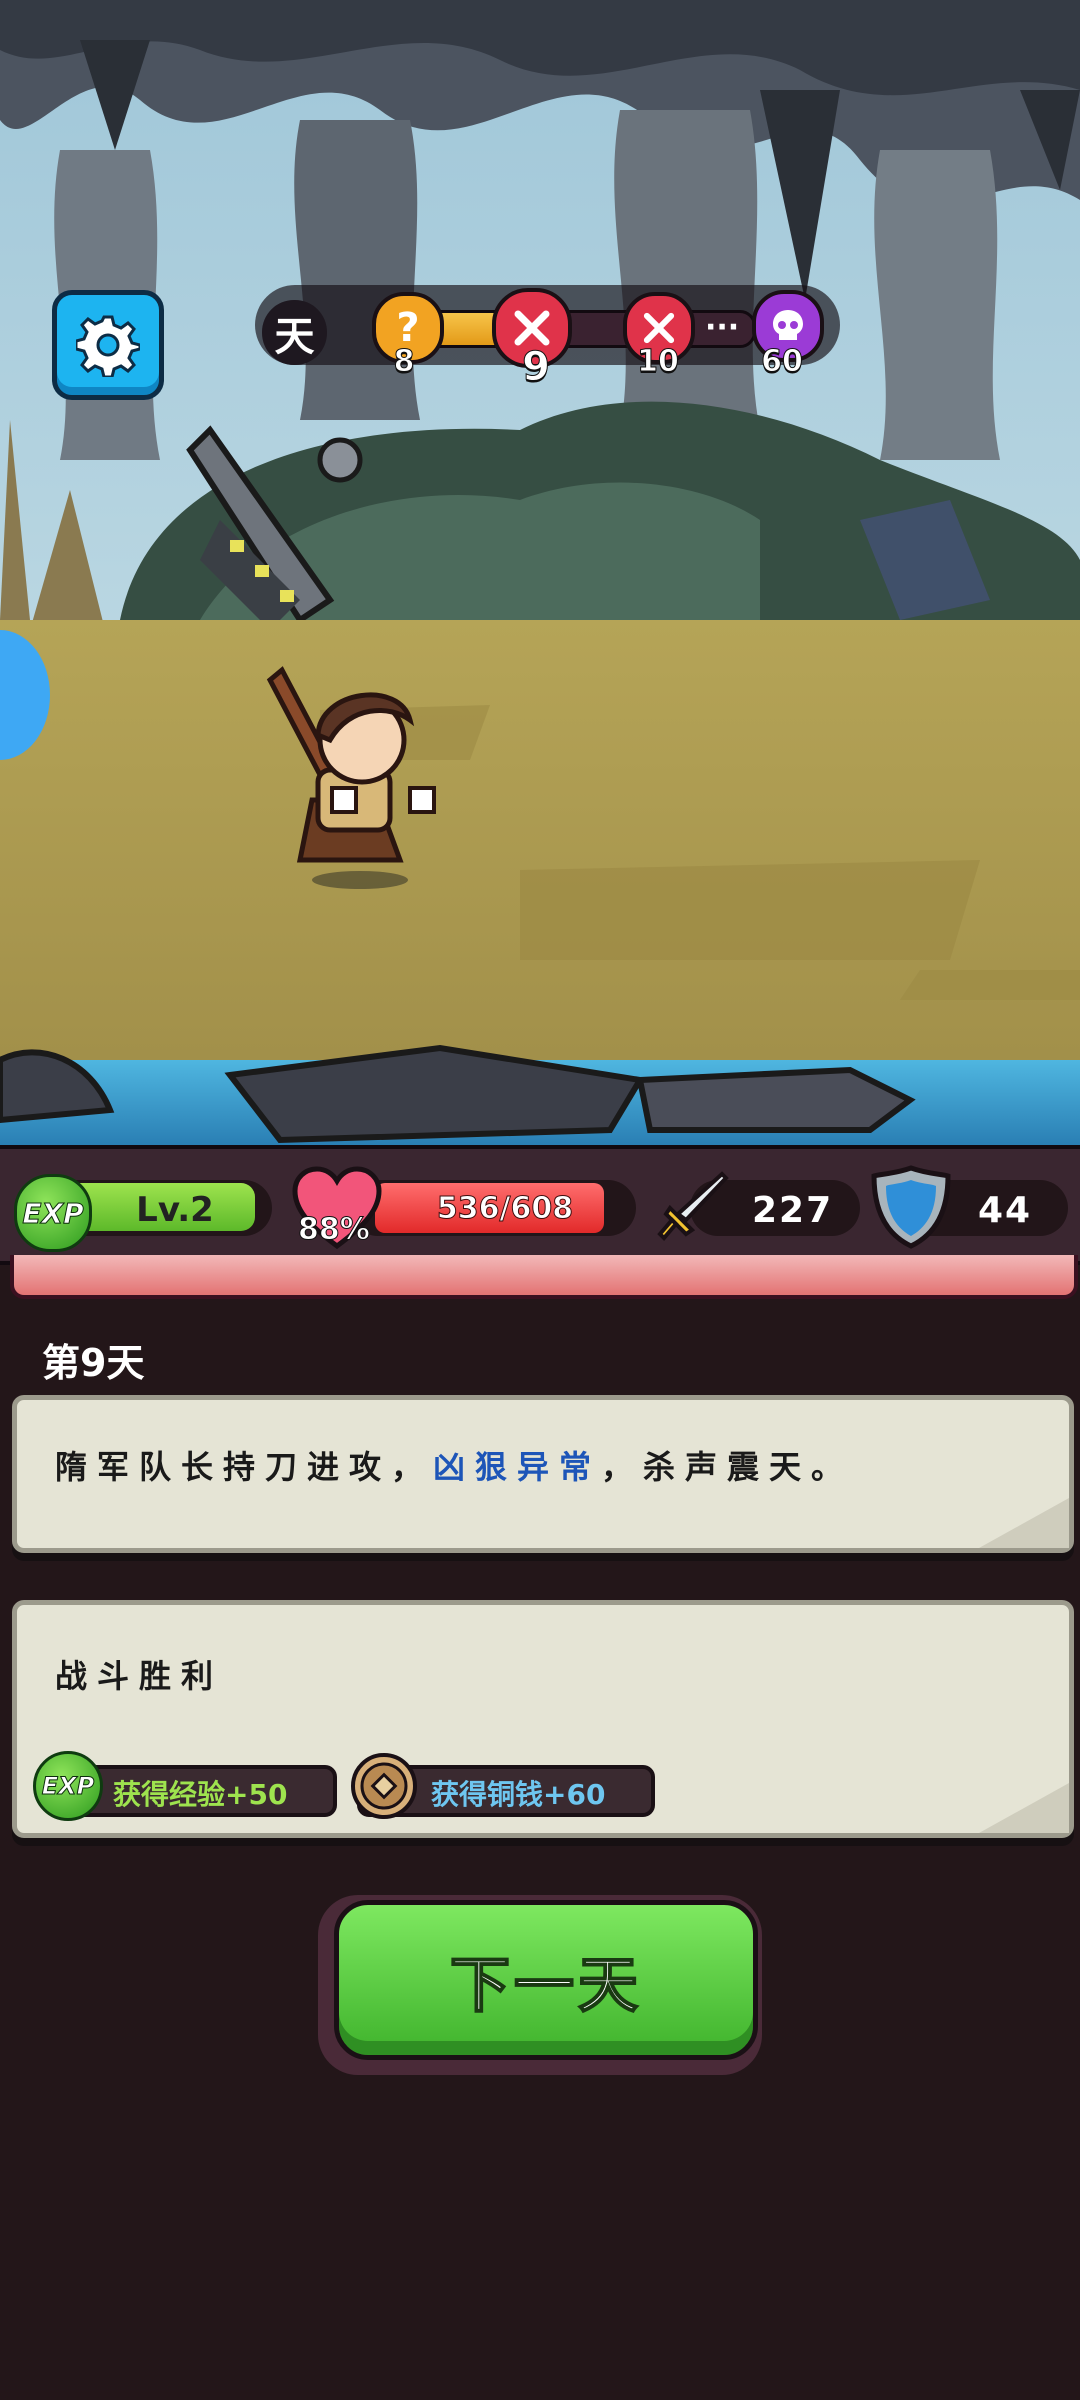 This screenshot has height=2400, width=1080. Describe the element at coordinates (384, 1788) in the screenshot. I see `copper-coin-icon` at that location.